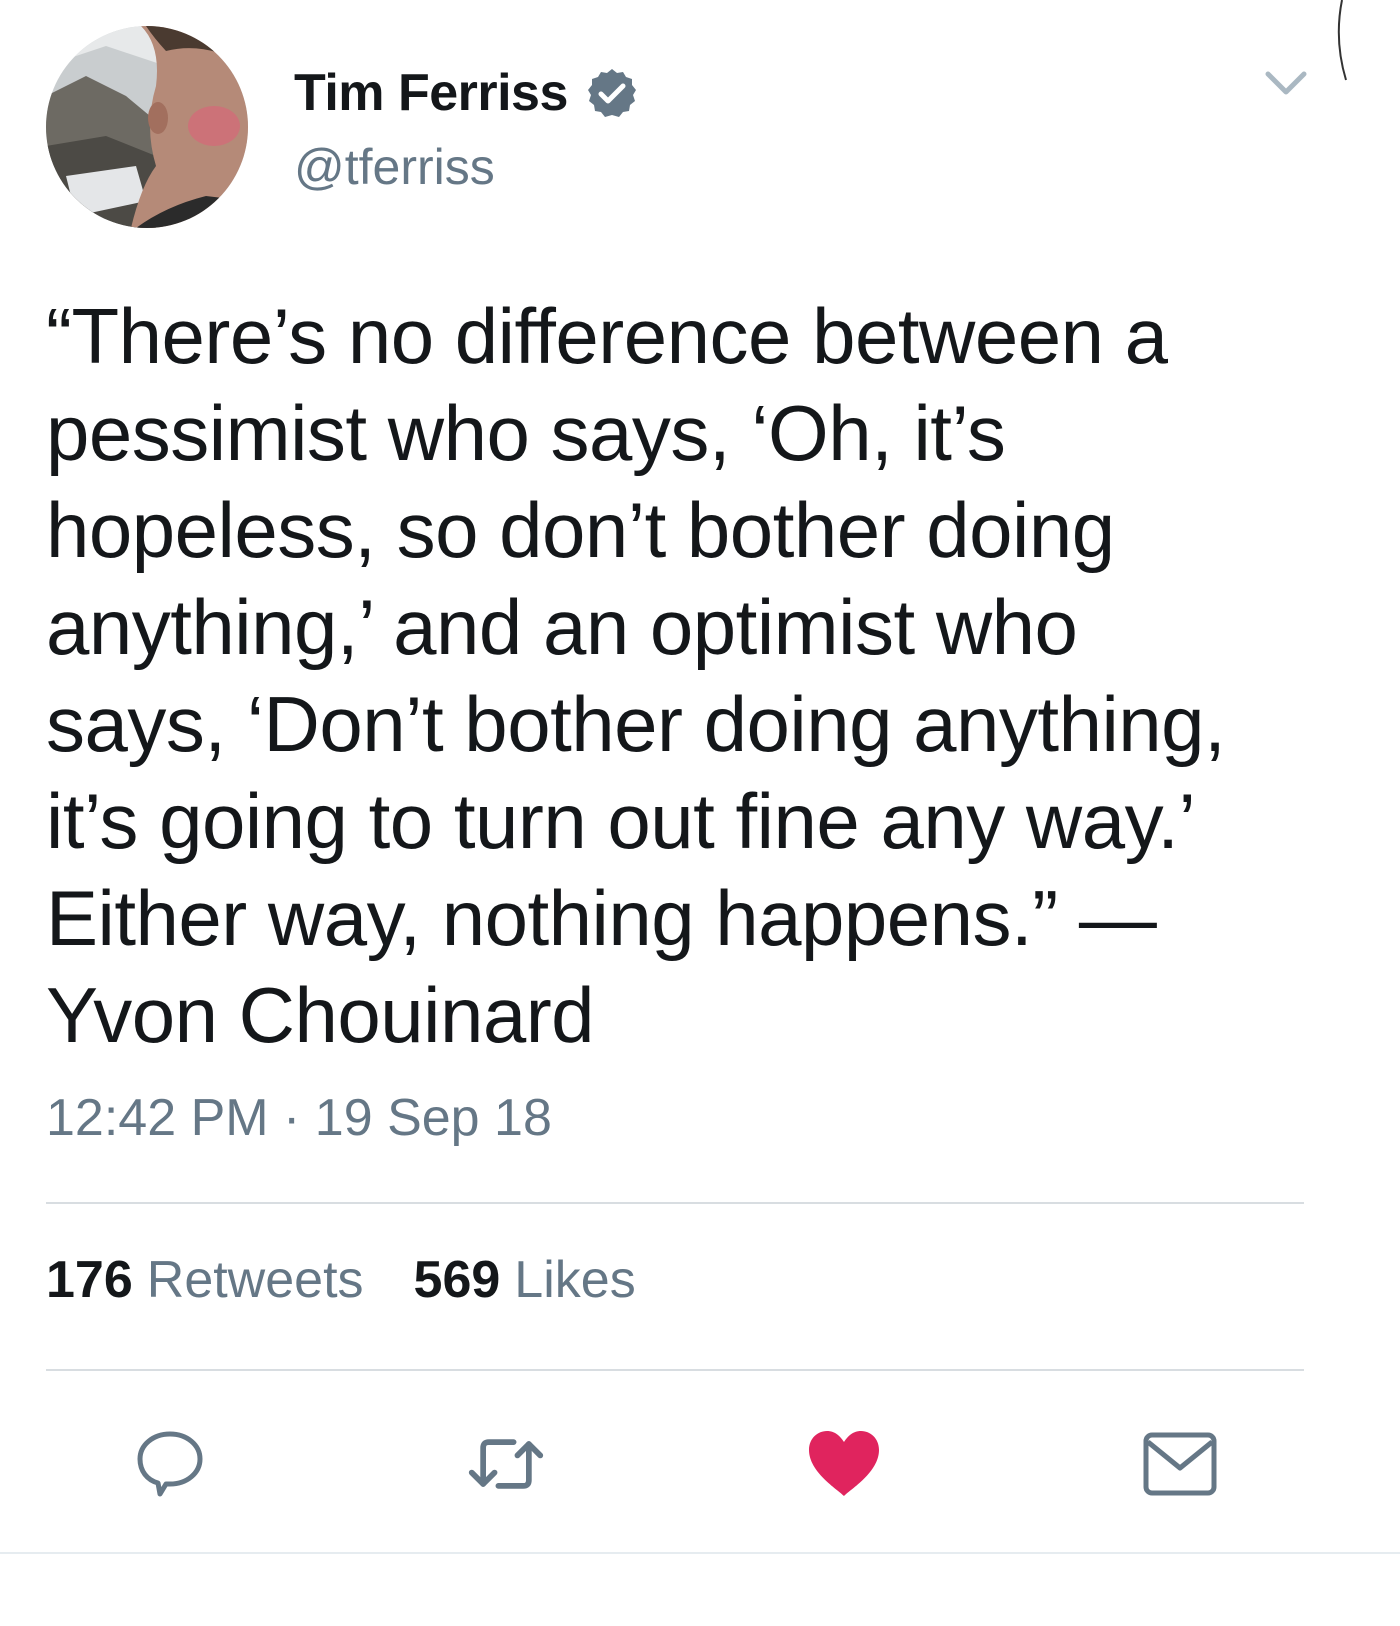 The width and height of the screenshot is (1400, 1626). I want to click on reply-button, so click(170, 1464).